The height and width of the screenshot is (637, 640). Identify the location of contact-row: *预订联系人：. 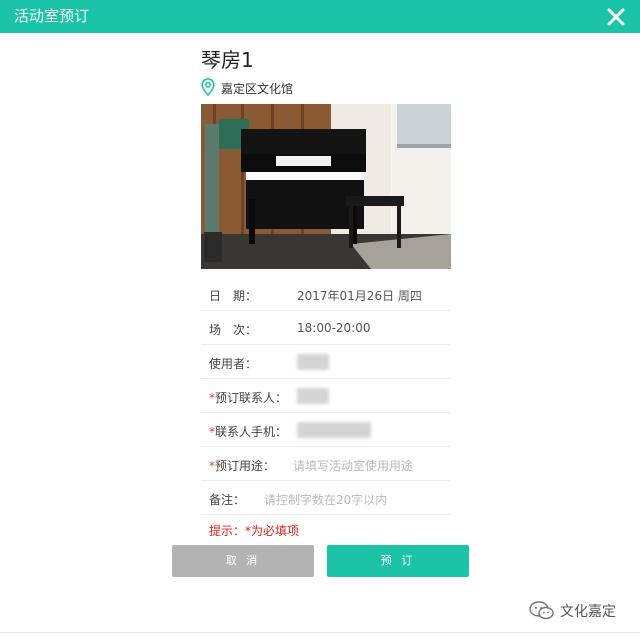
(326, 396).